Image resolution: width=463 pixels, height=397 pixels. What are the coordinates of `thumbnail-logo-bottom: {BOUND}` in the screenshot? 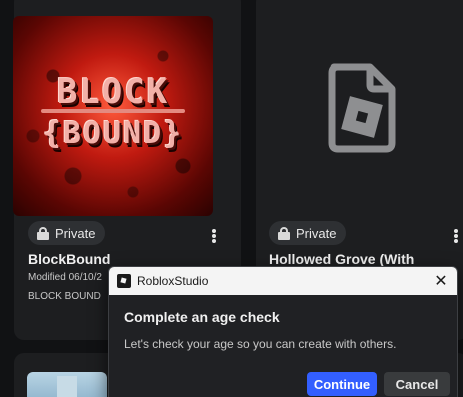 It's located at (113, 133).